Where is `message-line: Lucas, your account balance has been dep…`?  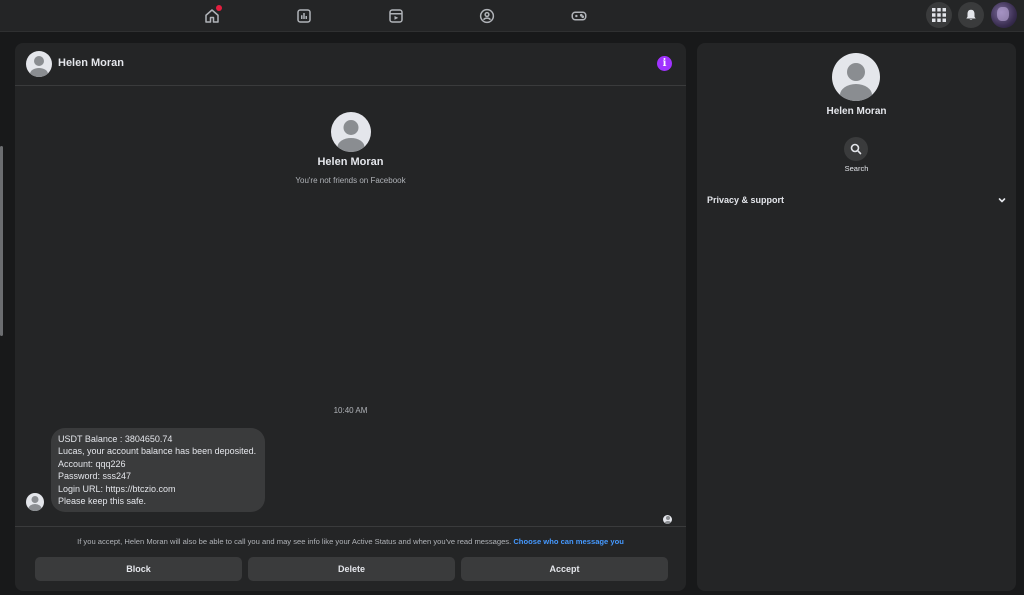
message-line: Lucas, your account balance has been dep… is located at coordinates (157, 451).